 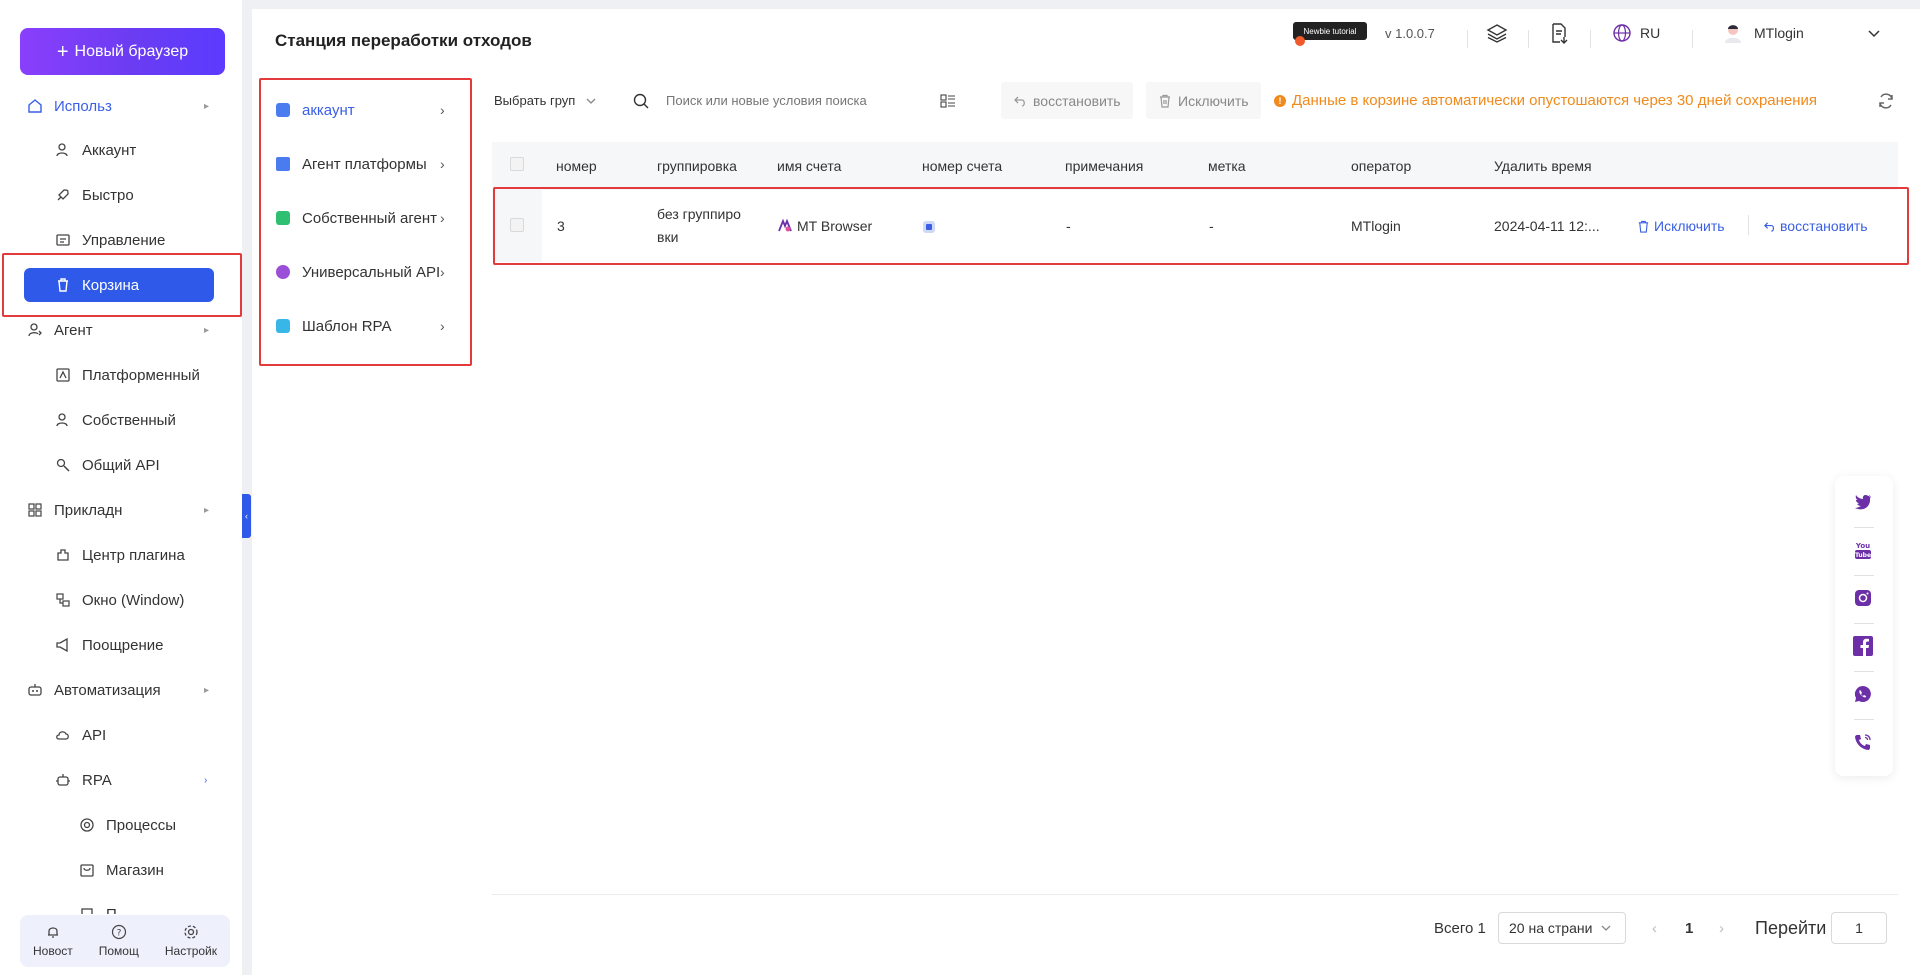 I want to click on row-restore-link: восстановить, so click(x=1815, y=226).